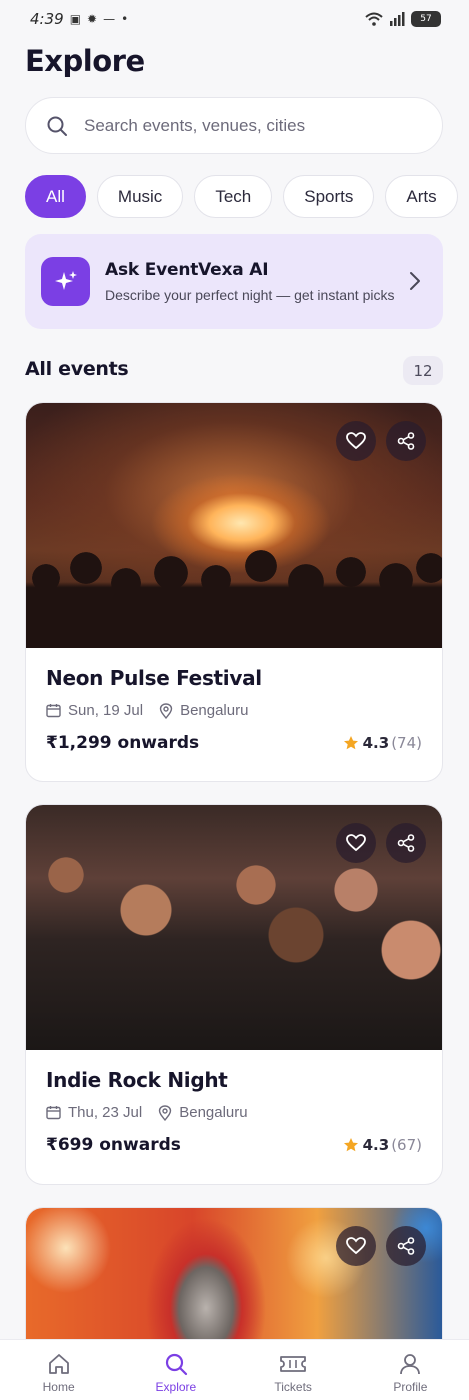  I want to click on nav-label: Profile, so click(410, 1387).